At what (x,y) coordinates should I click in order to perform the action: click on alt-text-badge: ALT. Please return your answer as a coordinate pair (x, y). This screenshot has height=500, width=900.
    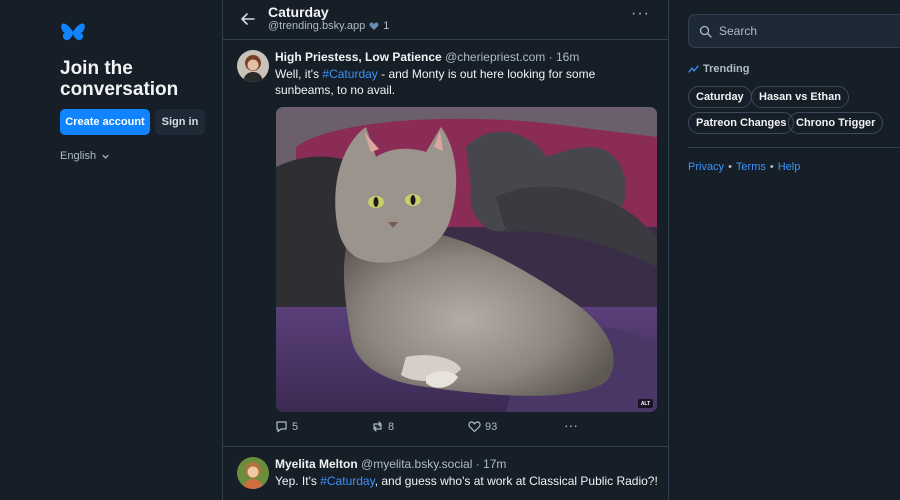
    Looking at the image, I should click on (645, 403).